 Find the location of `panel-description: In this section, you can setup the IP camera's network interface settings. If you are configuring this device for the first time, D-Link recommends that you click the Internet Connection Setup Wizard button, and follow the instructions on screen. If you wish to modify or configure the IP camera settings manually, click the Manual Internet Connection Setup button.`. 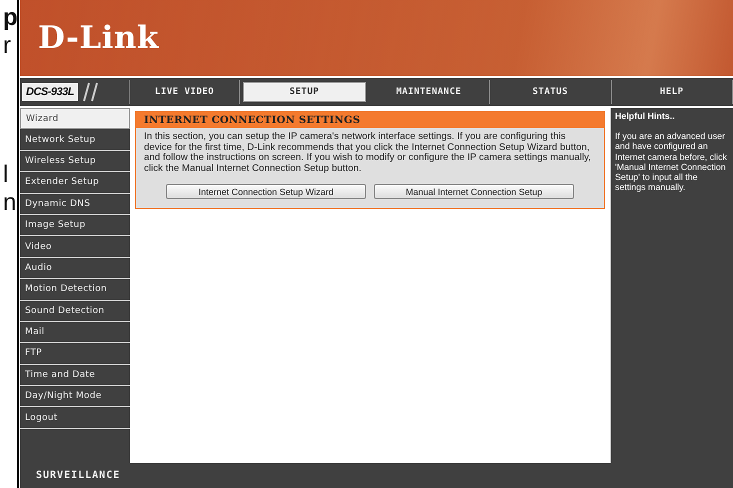

panel-description: In this section, you can setup the IP camera's network interface settings. If you are configuring this device for the first time, D-Link recommends that you click the Internet Connection Setup Wizard button, and follow the instructions on screen. If you wish to modify or configure the IP camera settings manually, click the Manual Internet Connection Setup button. is located at coordinates (367, 152).